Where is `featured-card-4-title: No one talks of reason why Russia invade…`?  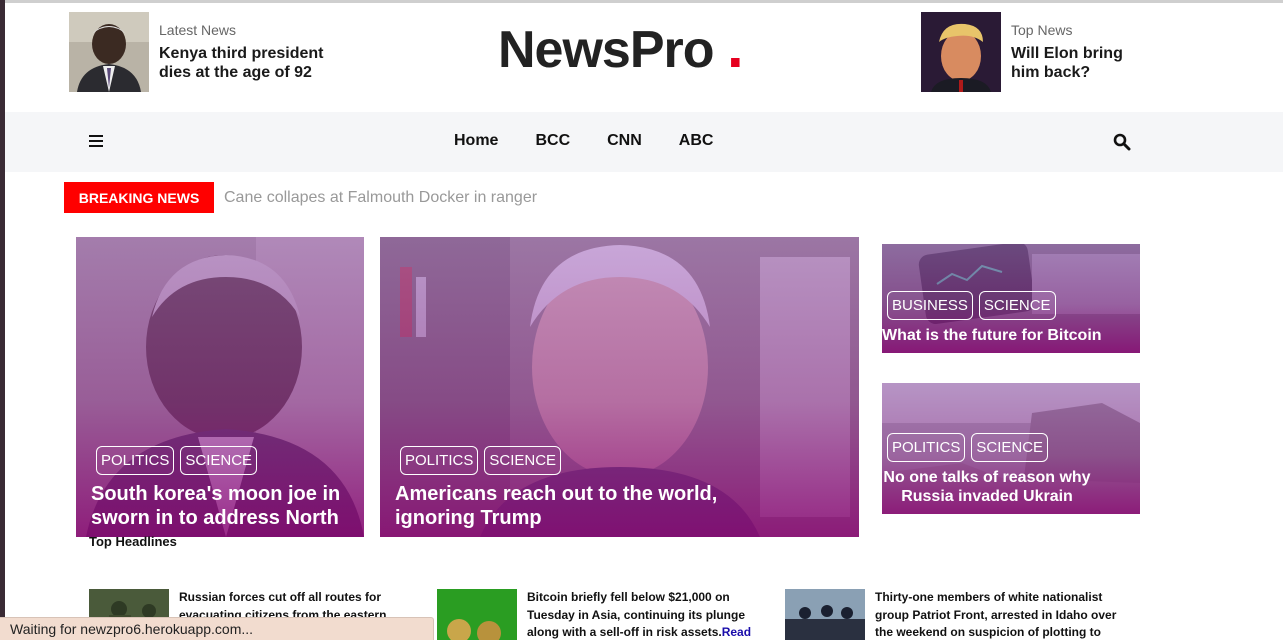
featured-card-4-title: No one talks of reason why Russia invade… is located at coordinates (987, 487).